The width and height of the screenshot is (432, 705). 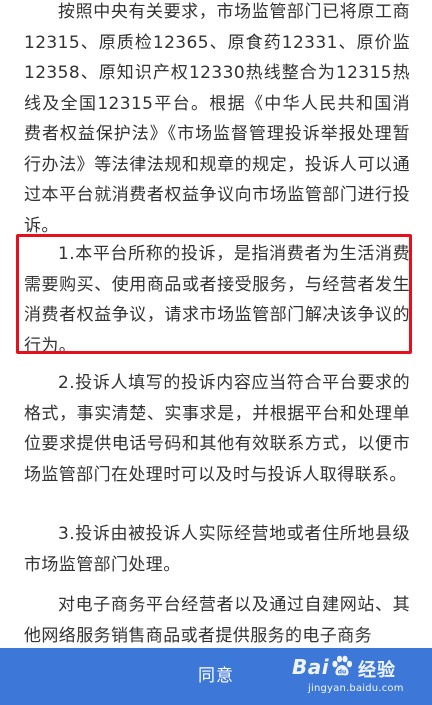 I want to click on watermark-brand: Bai du 经验, so click(x=357, y=667).